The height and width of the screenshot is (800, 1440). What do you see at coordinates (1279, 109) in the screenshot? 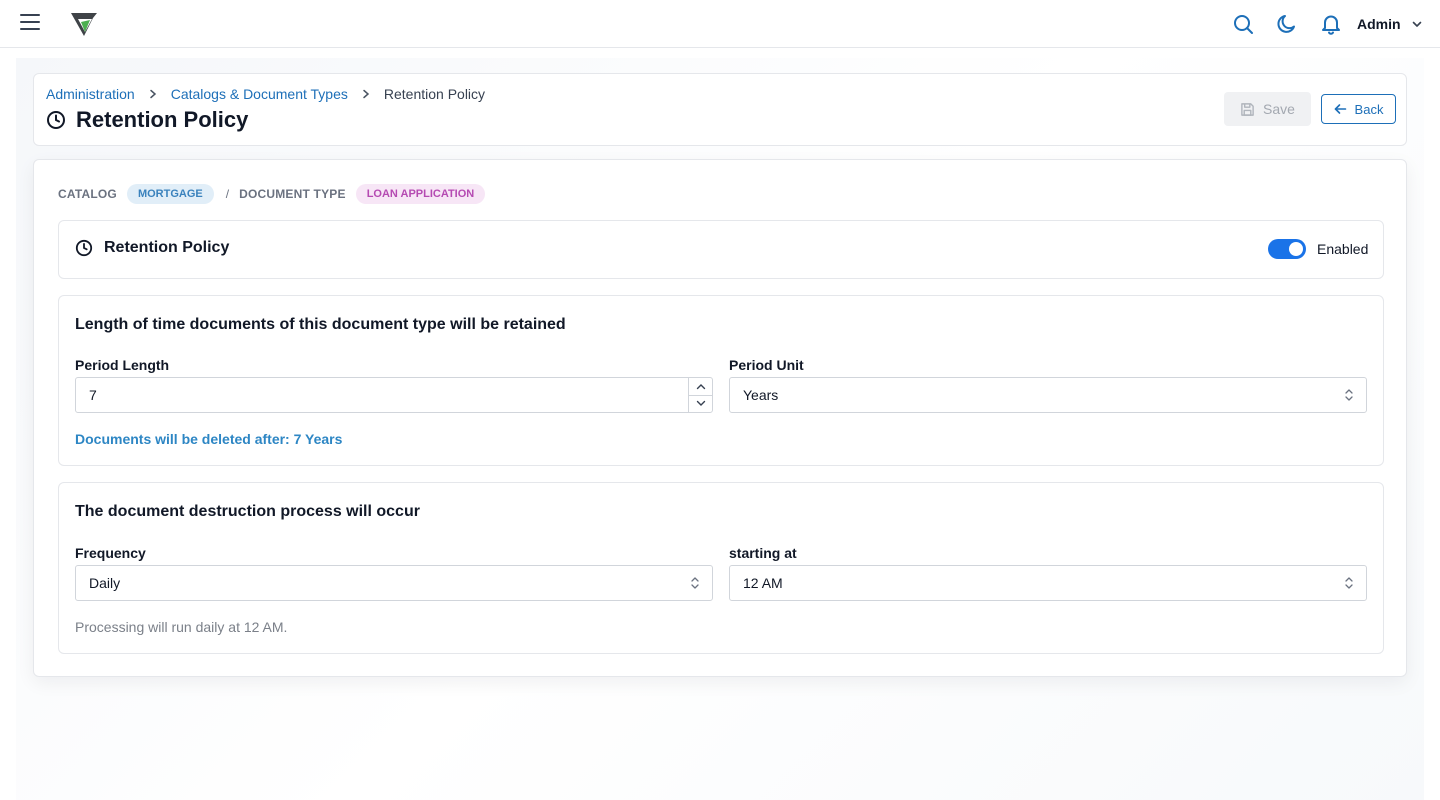
I see `save-label: Save` at bounding box center [1279, 109].